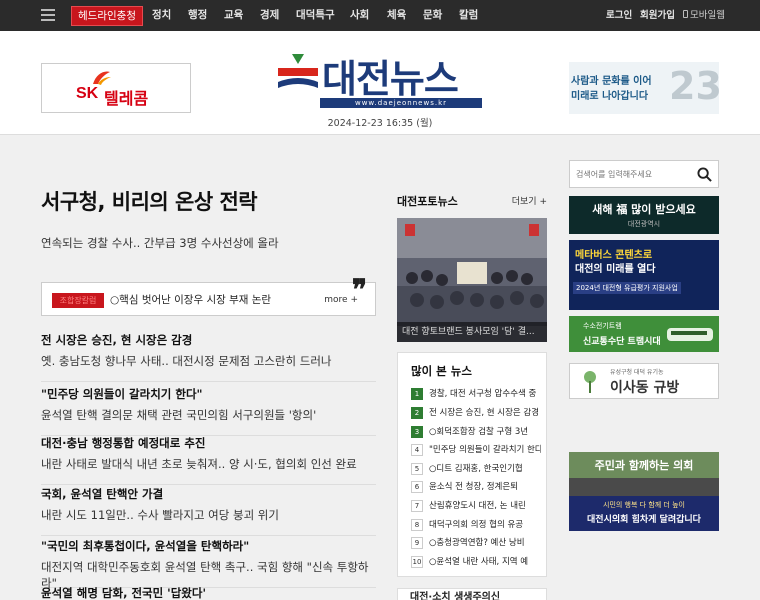 The image size is (760, 600). I want to click on side-ad-metaverse: 메타버스 콘텐츠로 대전의 미래를 열다 2024년 대전형 유급평가 지원사업, so click(644, 275).